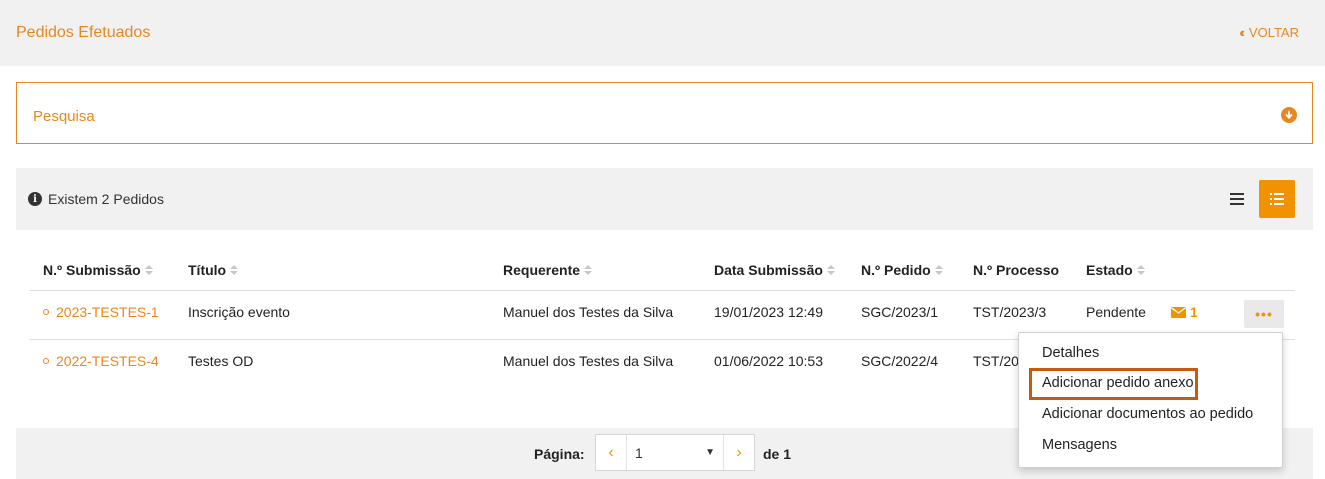 This screenshot has height=479, width=1325. Describe the element at coordinates (768, 361) in the screenshot. I see `submission-date: 01/06/2022 10:53` at that location.